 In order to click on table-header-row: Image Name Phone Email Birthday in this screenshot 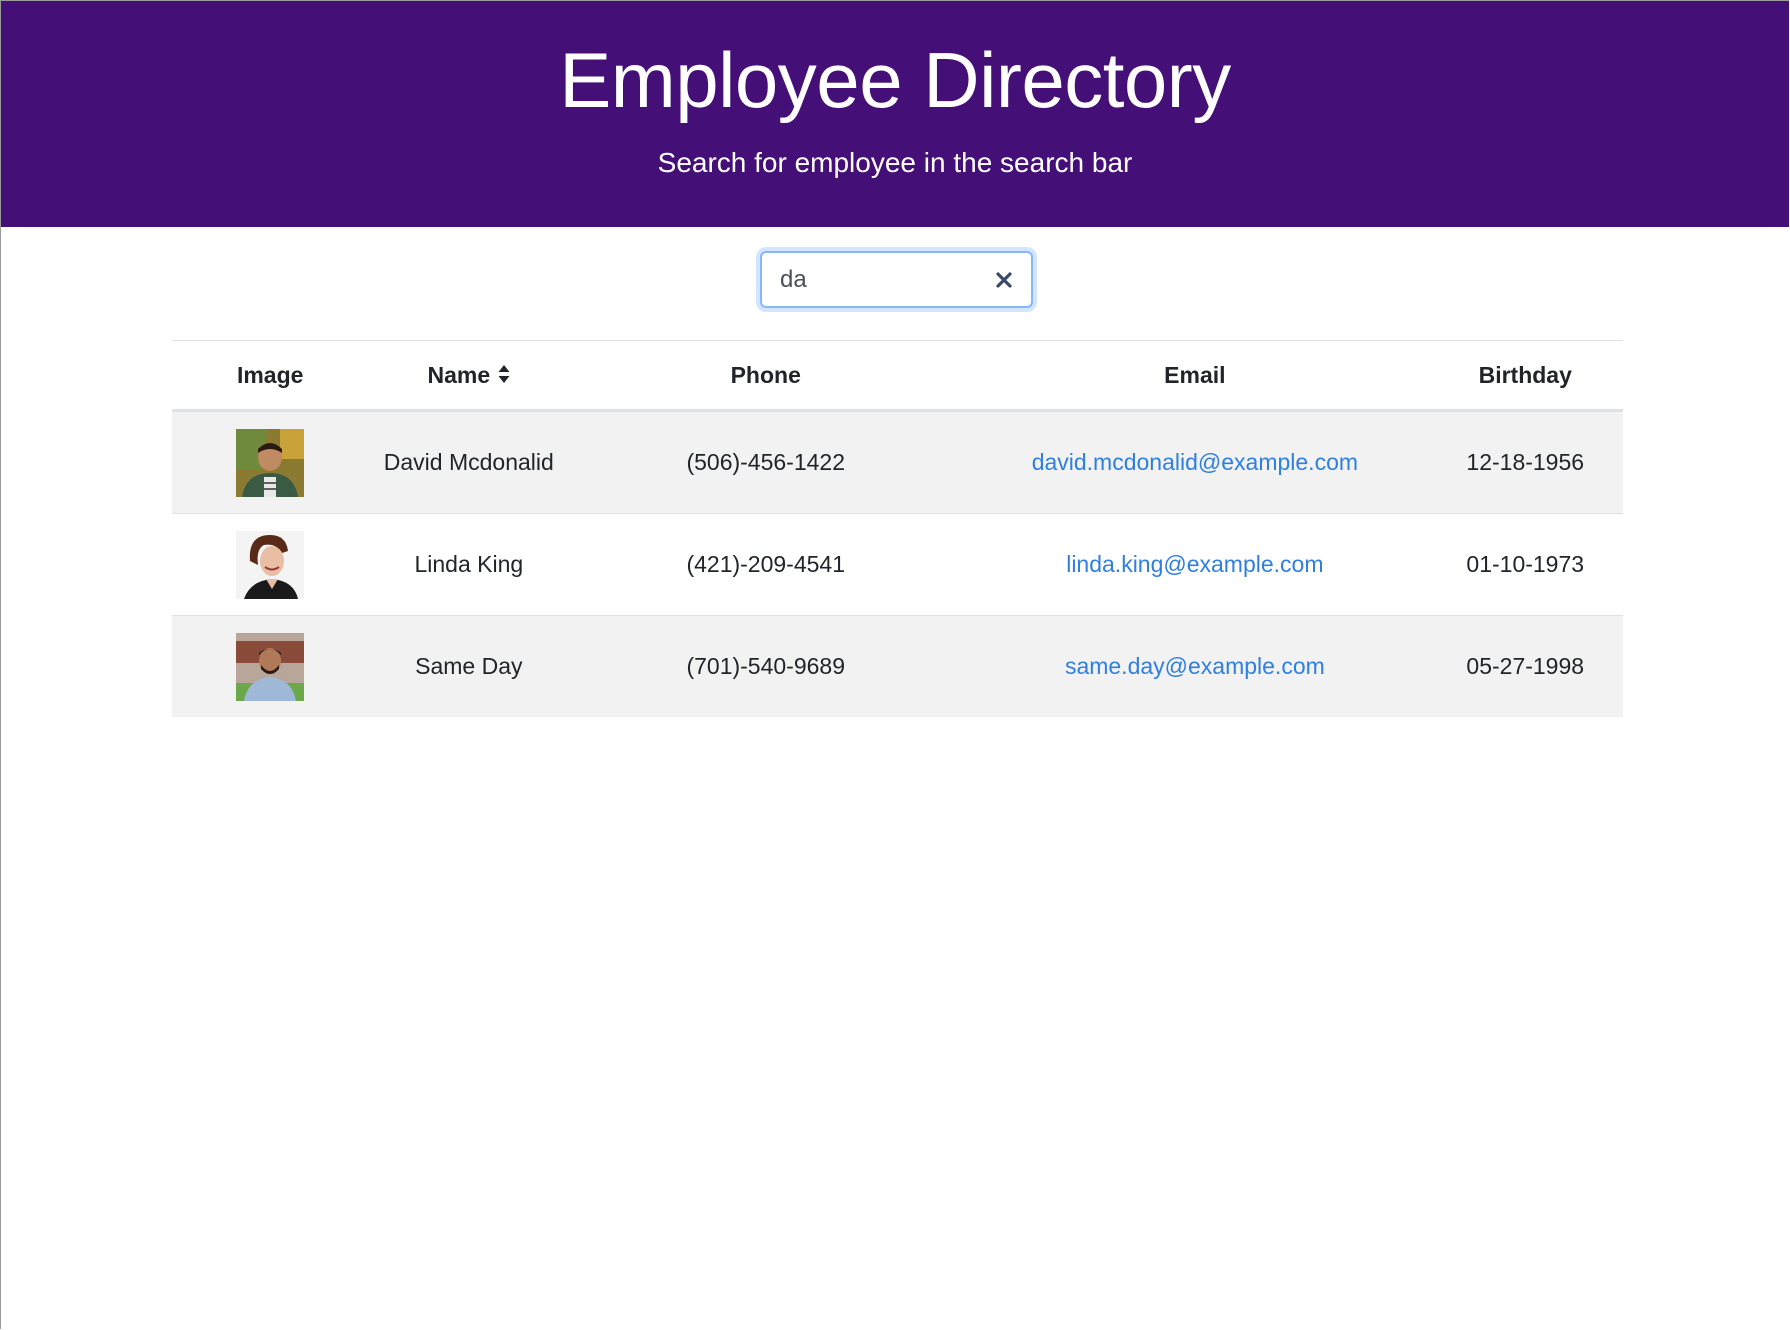, I will do `click(897, 376)`.